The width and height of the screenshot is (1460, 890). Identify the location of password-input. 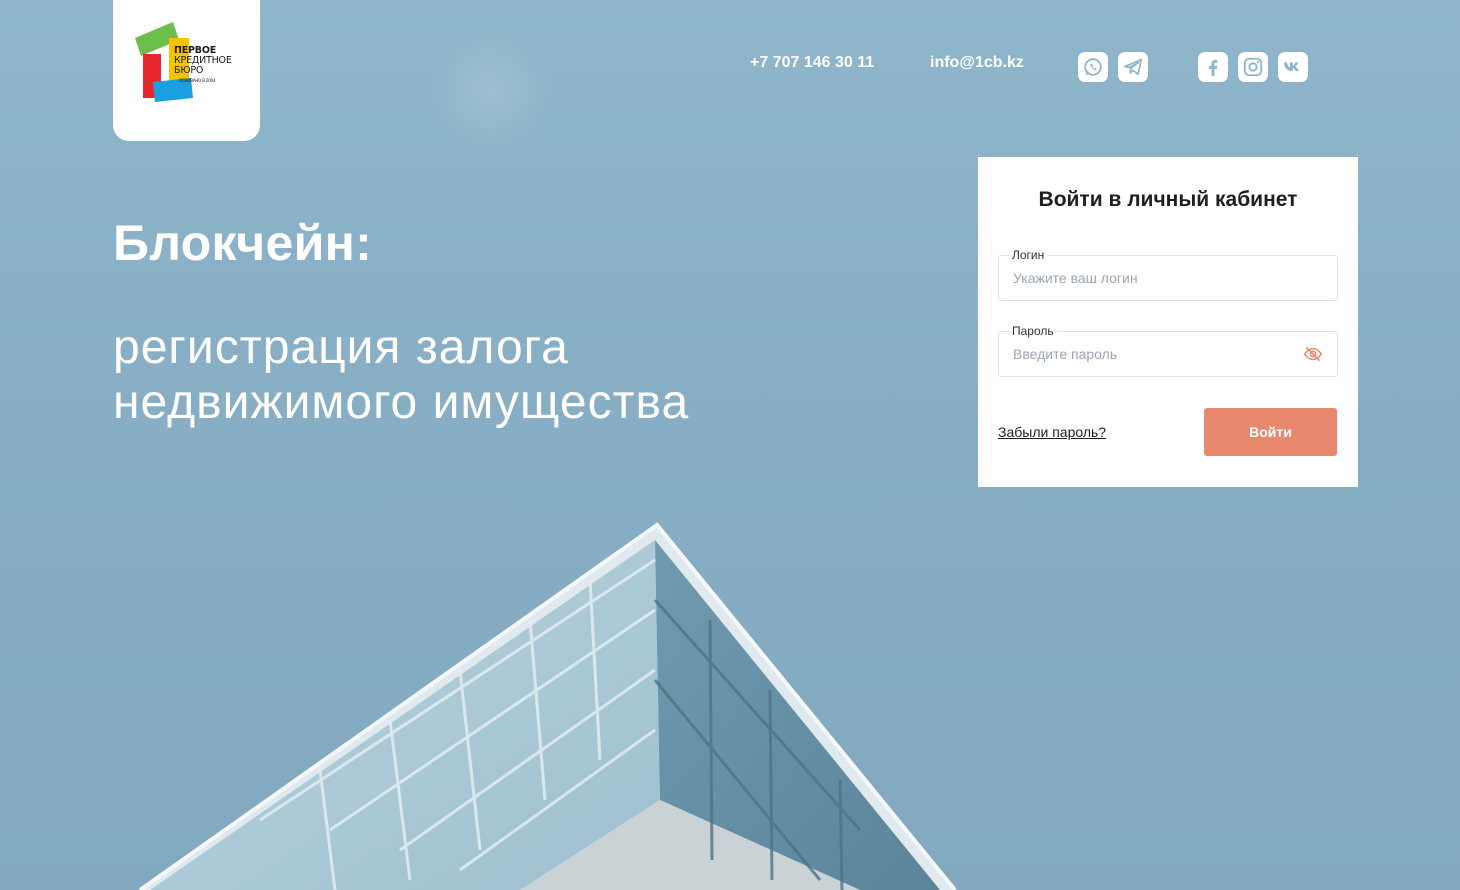
(1153, 354).